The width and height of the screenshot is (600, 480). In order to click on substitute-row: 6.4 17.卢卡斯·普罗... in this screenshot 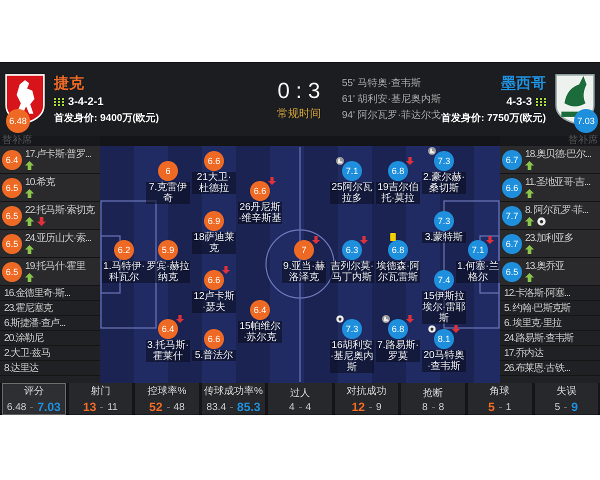, I will do `click(50, 160)`.